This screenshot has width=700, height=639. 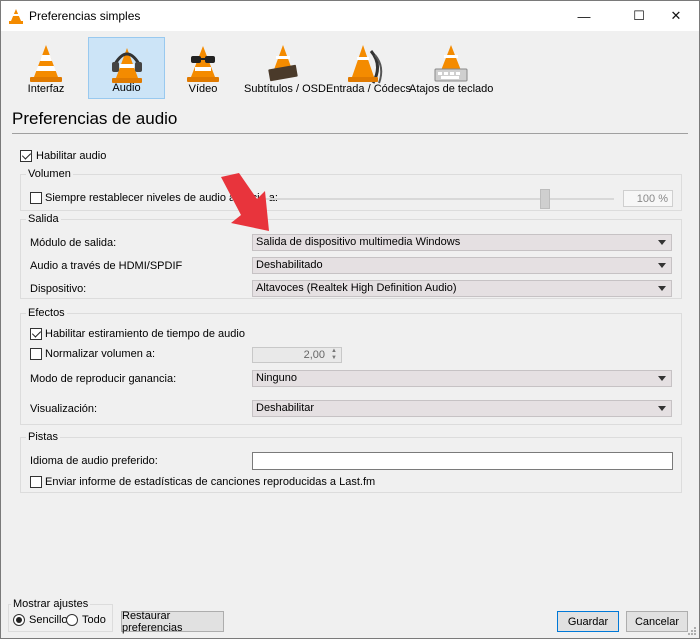 I want to click on tab-entrada: Entrada / Códecs, so click(x=368, y=68).